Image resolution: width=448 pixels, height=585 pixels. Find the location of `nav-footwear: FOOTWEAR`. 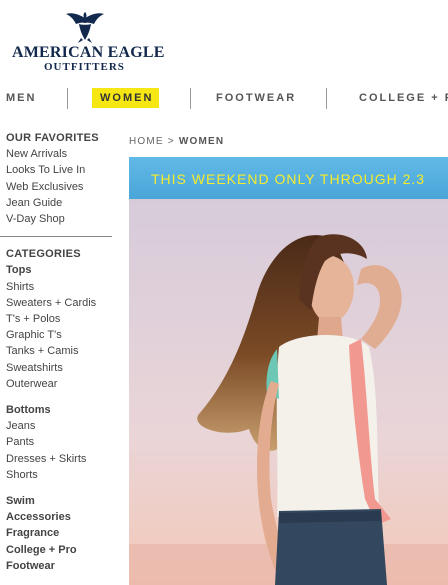

nav-footwear: FOOTWEAR is located at coordinates (256, 98).